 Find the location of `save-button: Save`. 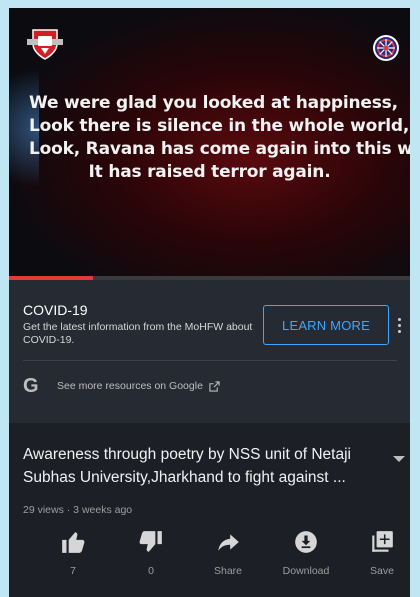

save-button: Save is located at coordinates (381, 553).